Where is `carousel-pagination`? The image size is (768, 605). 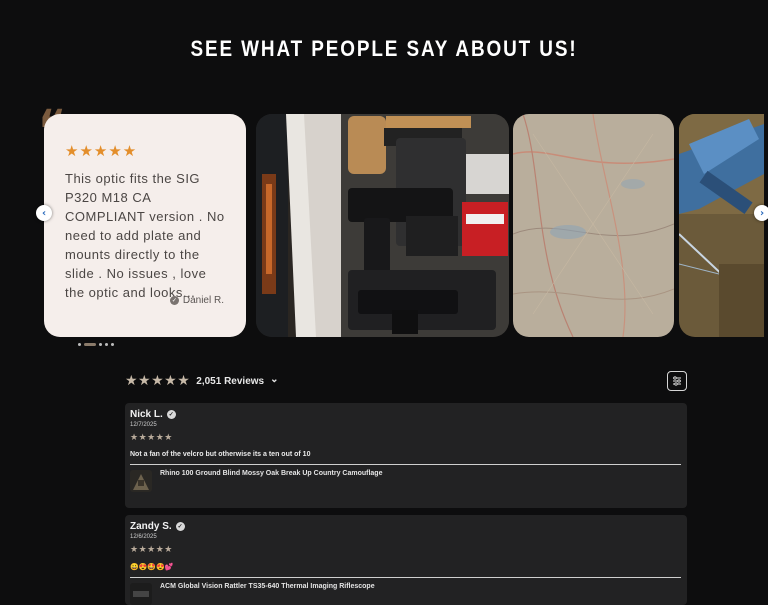
carousel-pagination is located at coordinates (96, 344).